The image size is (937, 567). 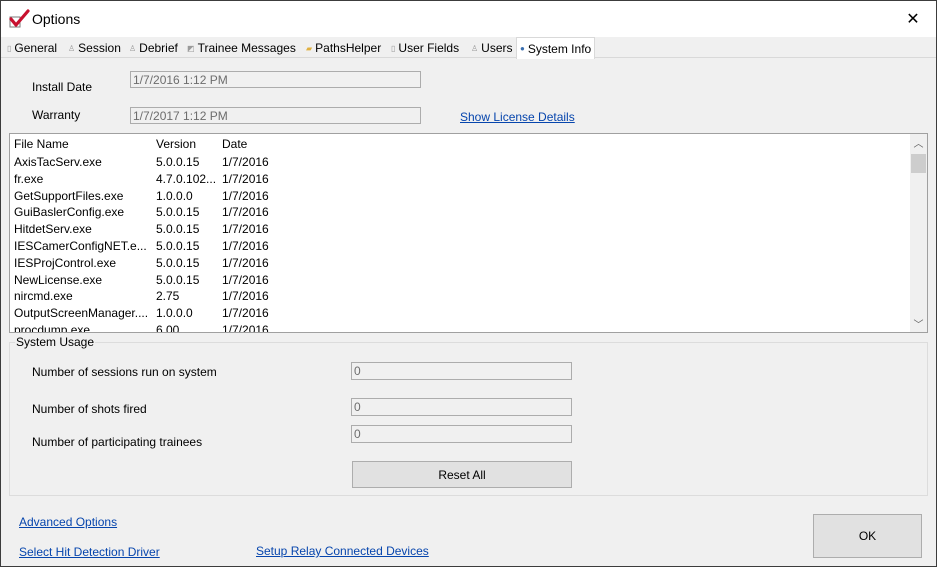 I want to click on vertical-scrollbar: ︿ ﹀, so click(x=918, y=233).